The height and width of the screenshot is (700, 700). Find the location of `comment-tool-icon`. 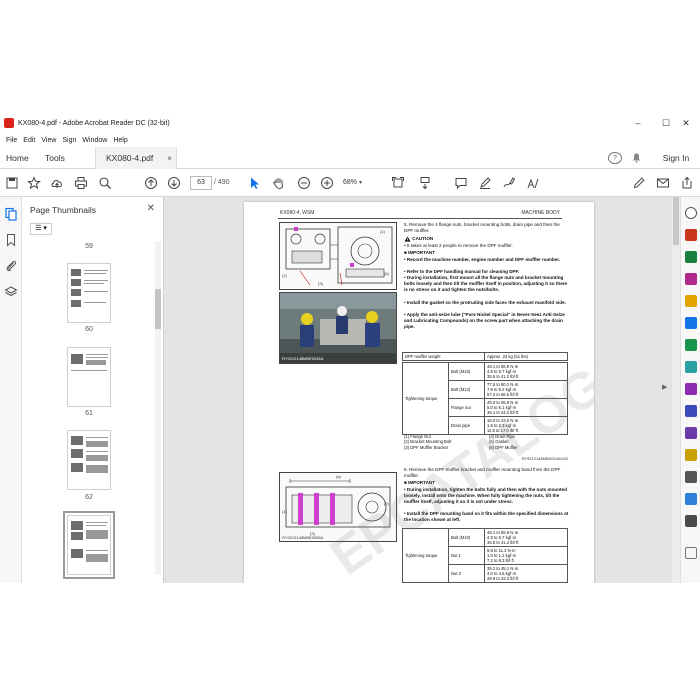

comment-tool-icon is located at coordinates (691, 301).